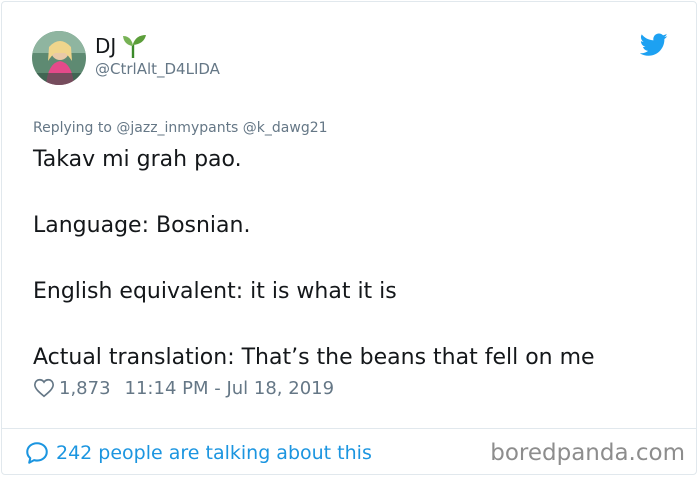 The width and height of the screenshot is (700, 478). I want to click on display-name: DJ, so click(105, 46).